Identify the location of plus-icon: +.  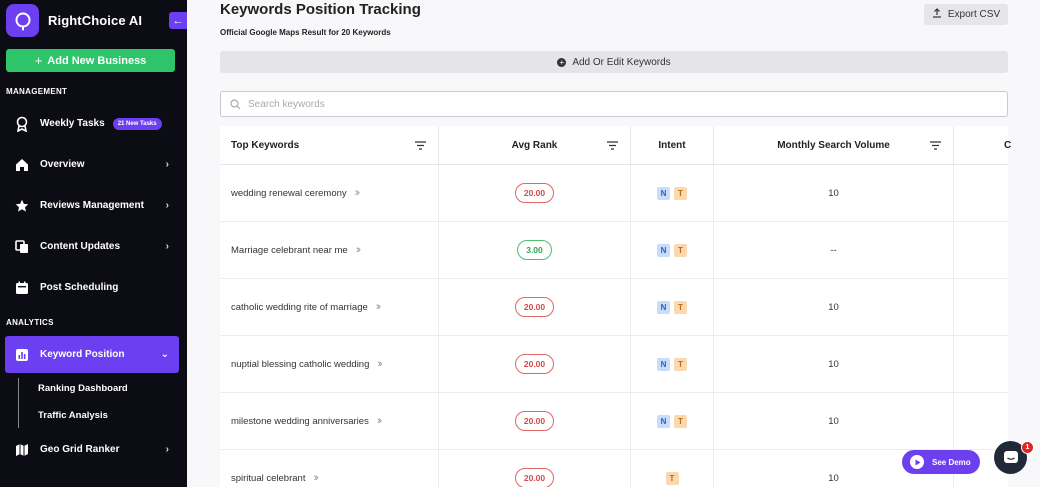
(38, 60).